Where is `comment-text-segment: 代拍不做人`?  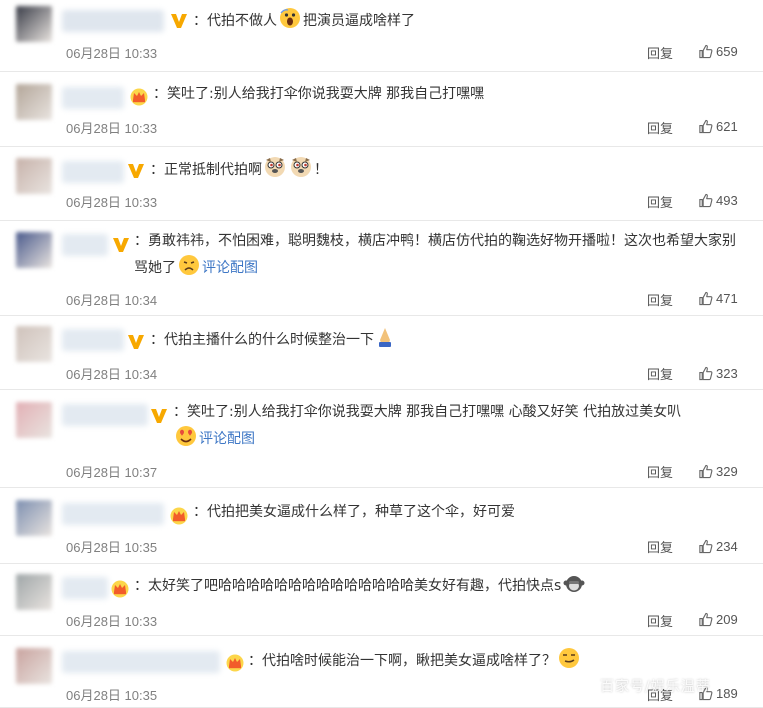 comment-text-segment: 代拍不做人 is located at coordinates (242, 21).